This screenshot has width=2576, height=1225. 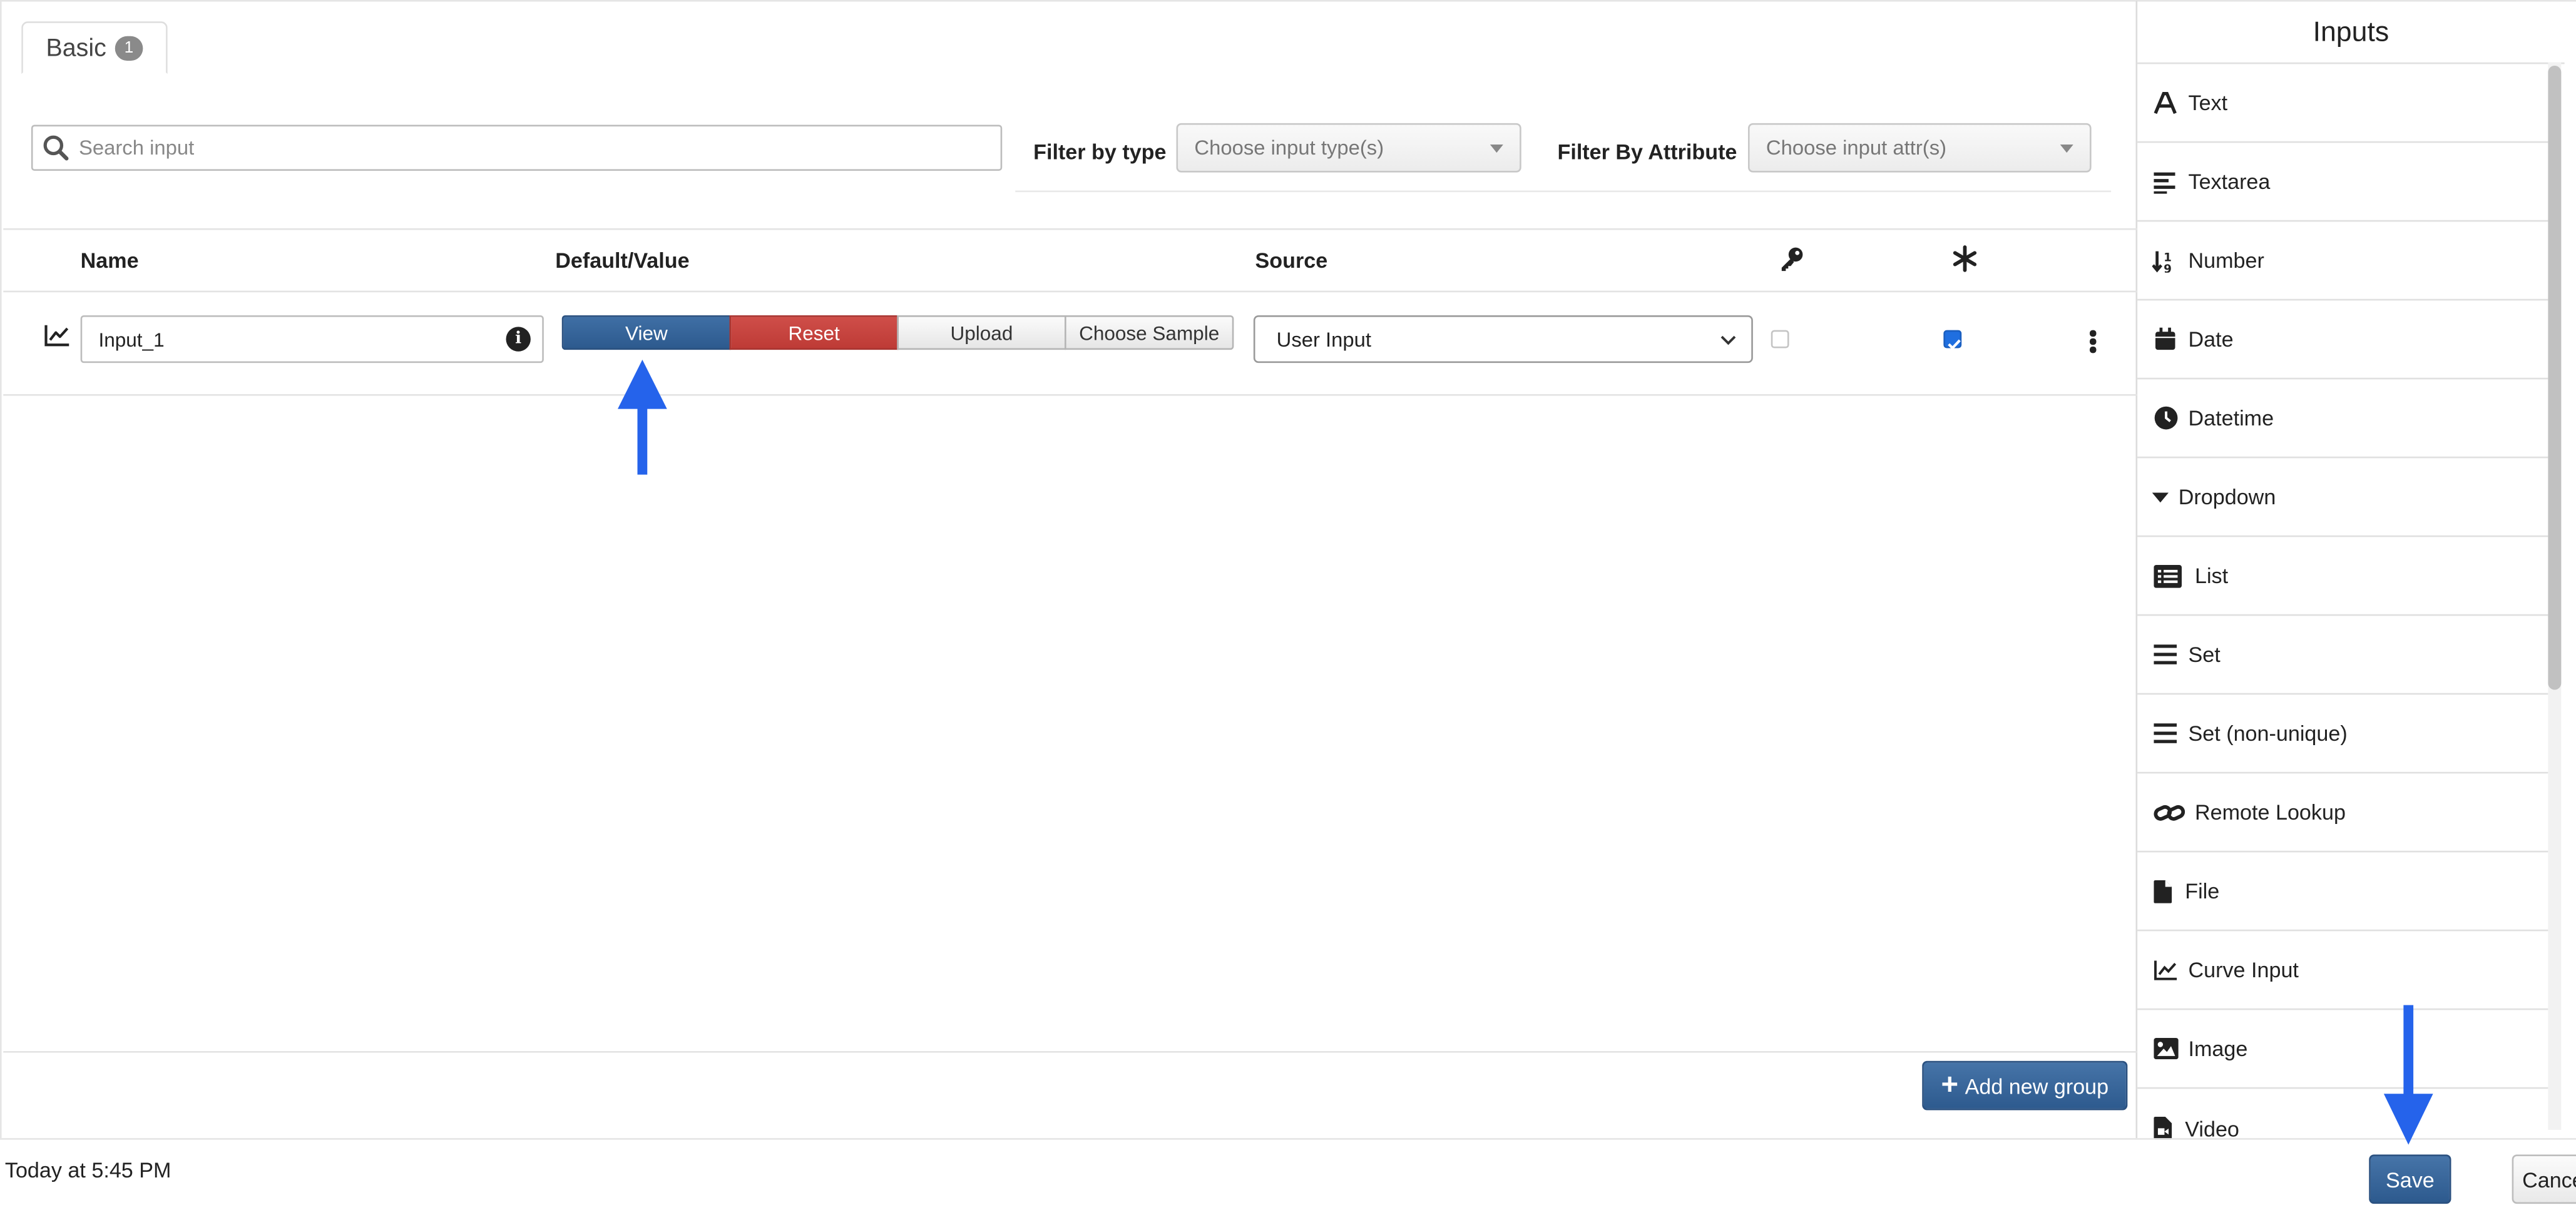 I want to click on palette-item-text: Text, so click(x=2342, y=104).